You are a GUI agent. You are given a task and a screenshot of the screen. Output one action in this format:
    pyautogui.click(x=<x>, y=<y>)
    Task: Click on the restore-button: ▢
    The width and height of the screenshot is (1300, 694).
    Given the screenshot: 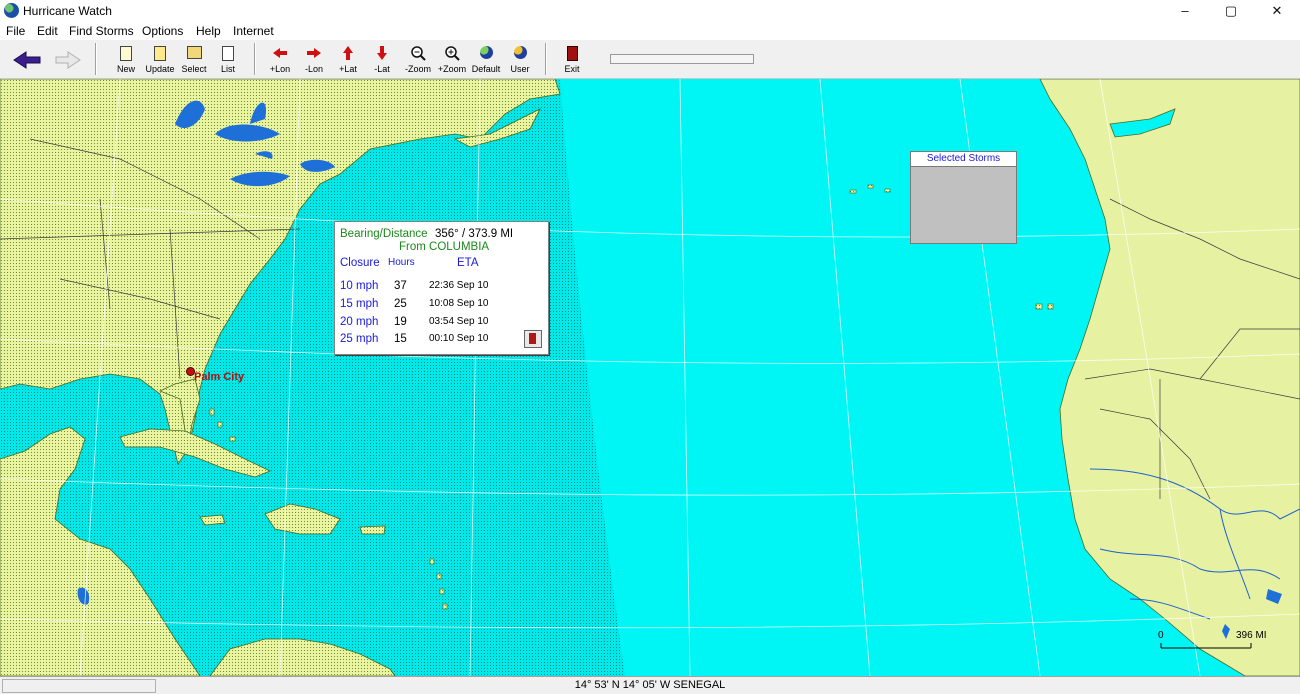 What is the action you would take?
    pyautogui.click(x=1231, y=11)
    